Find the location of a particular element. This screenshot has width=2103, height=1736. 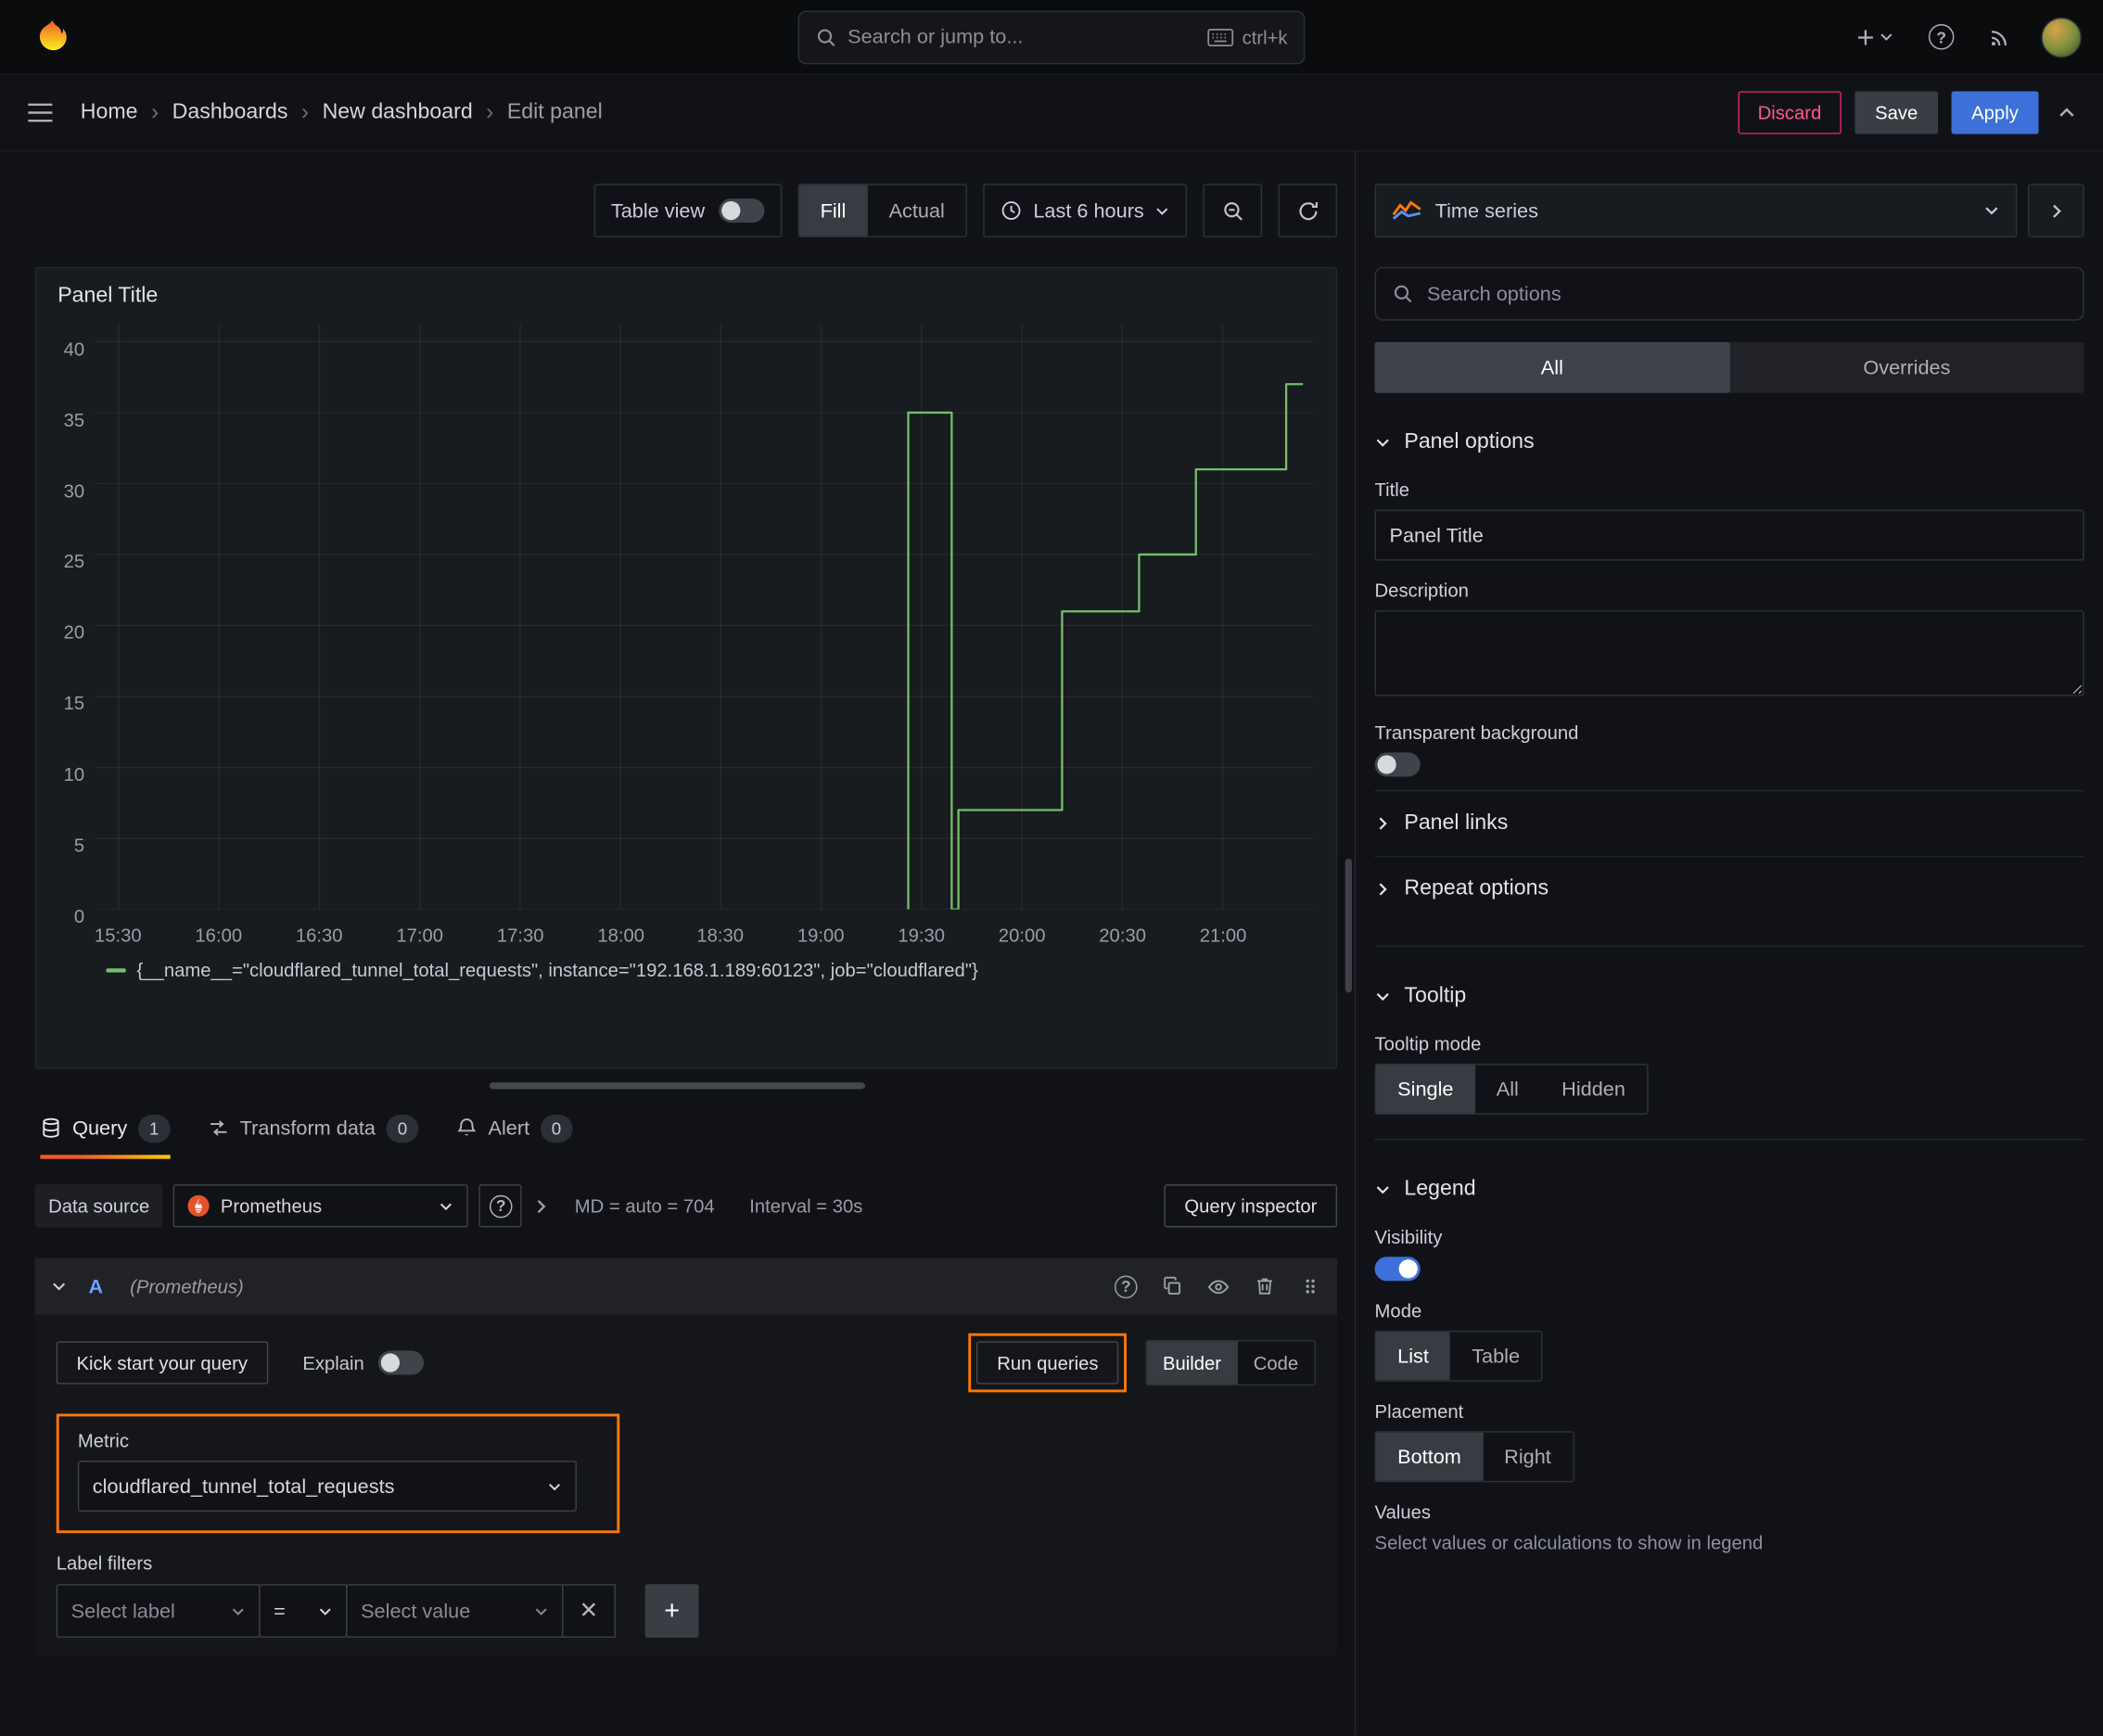

actual-option: Actual is located at coordinates (916, 210).